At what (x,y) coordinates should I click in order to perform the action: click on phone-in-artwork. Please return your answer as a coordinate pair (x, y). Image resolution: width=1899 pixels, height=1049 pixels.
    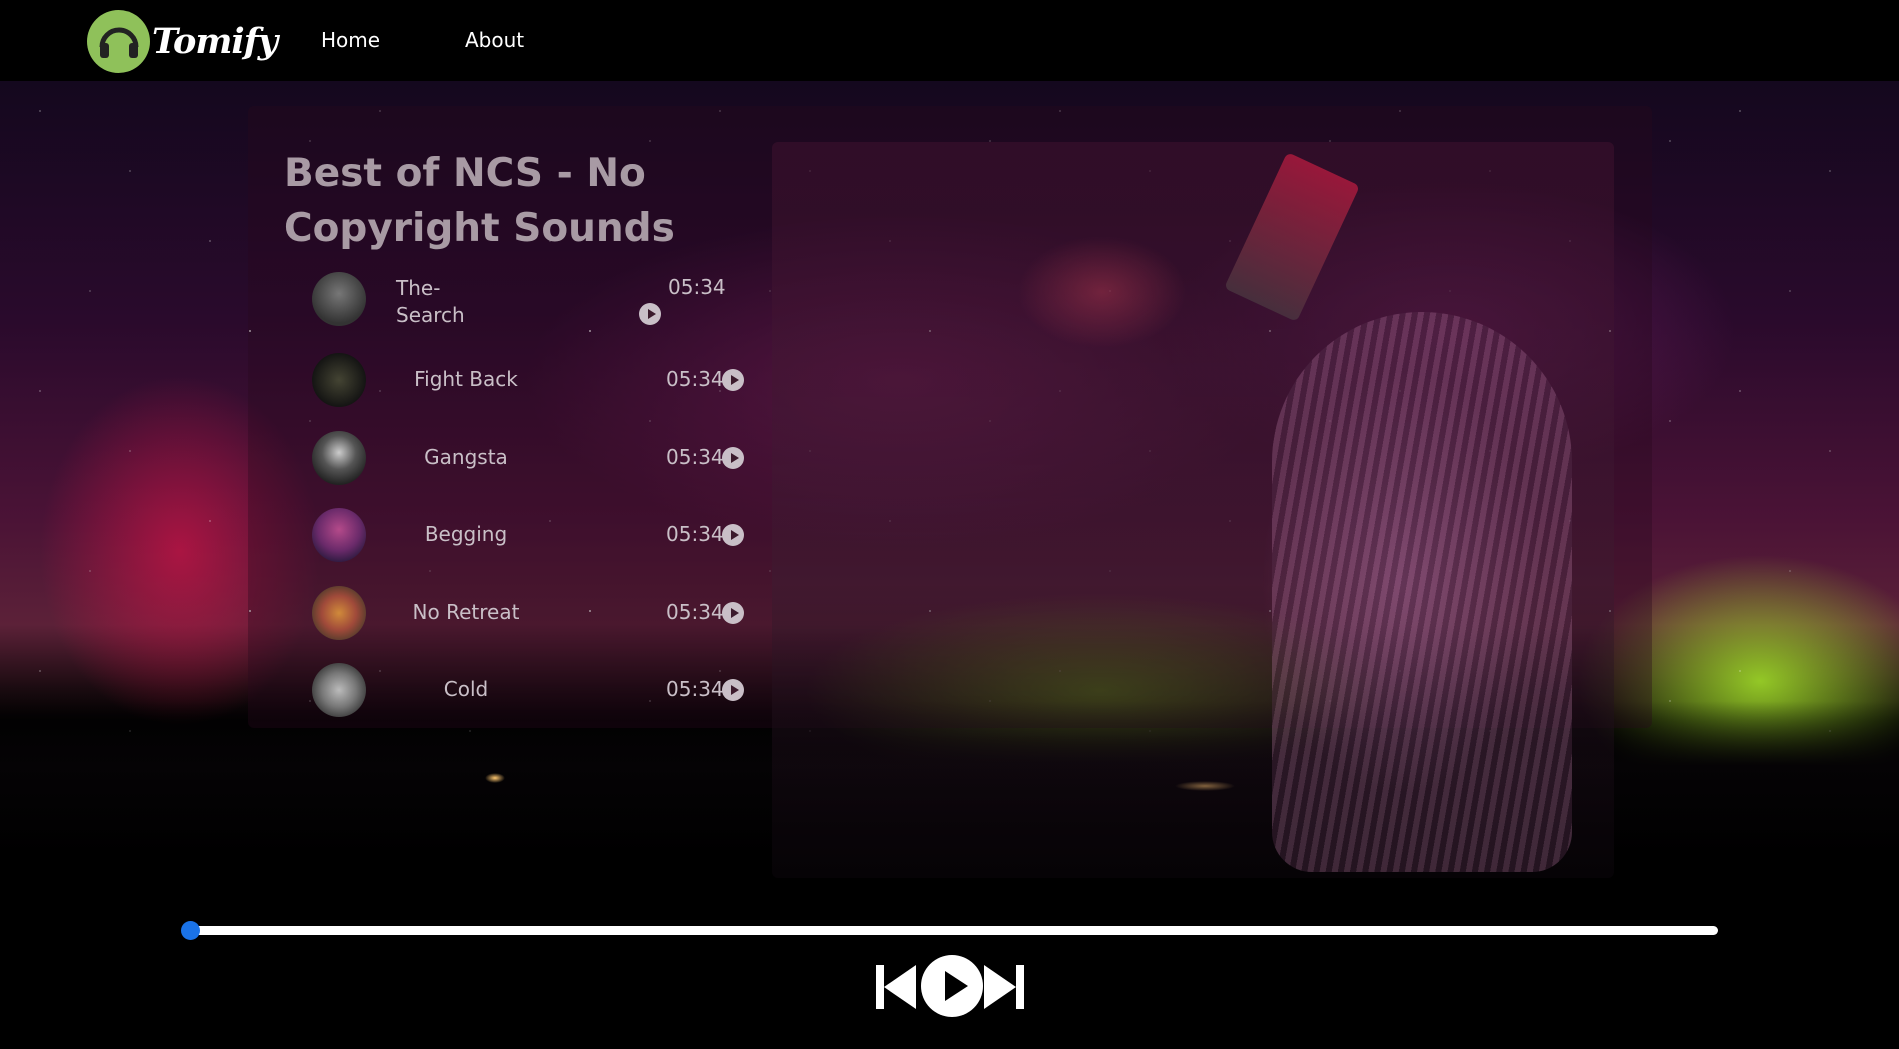
    Looking at the image, I should click on (1292, 237).